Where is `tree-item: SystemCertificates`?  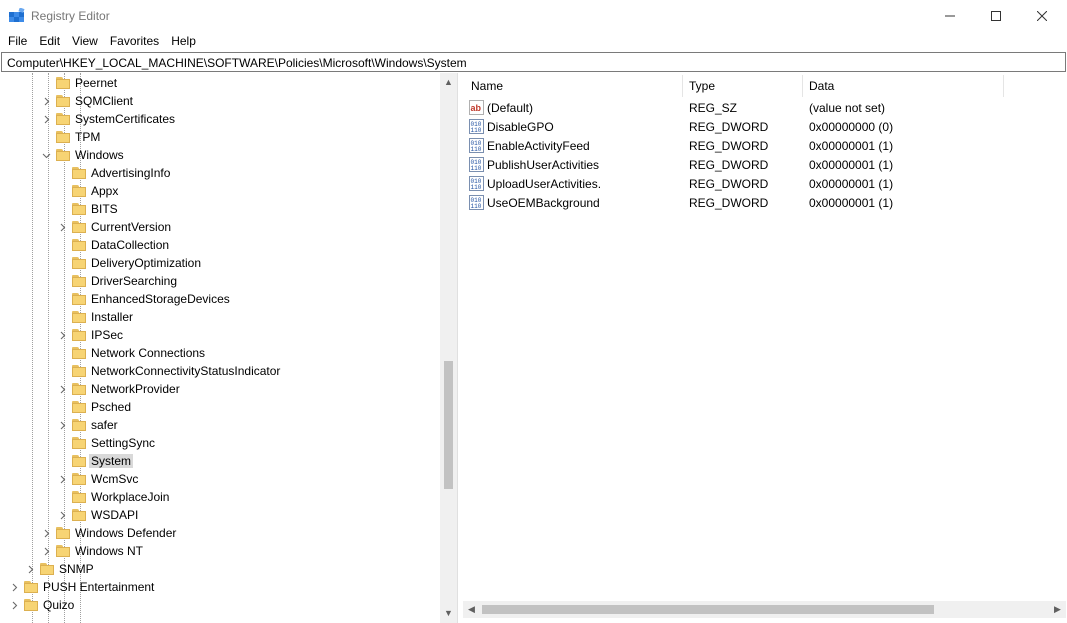
tree-item: SystemCertificates is located at coordinates (220, 119).